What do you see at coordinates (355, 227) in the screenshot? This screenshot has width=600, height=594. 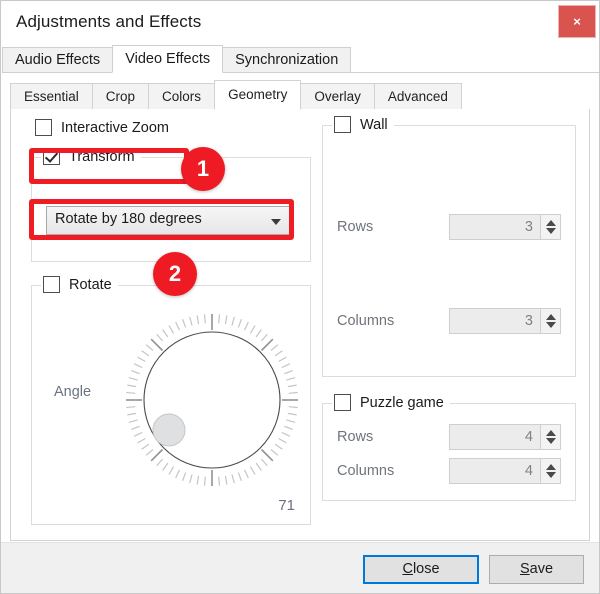 I see `wall-rows-label: Rows` at bounding box center [355, 227].